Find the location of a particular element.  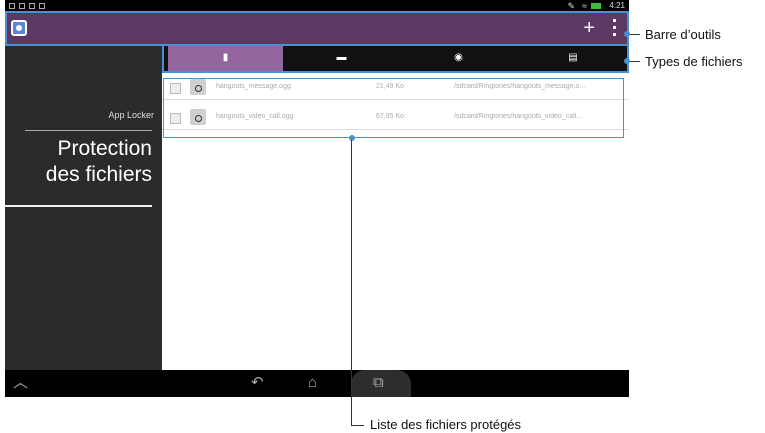

callout-toolbar: Barre d’outils is located at coordinates (683, 34).